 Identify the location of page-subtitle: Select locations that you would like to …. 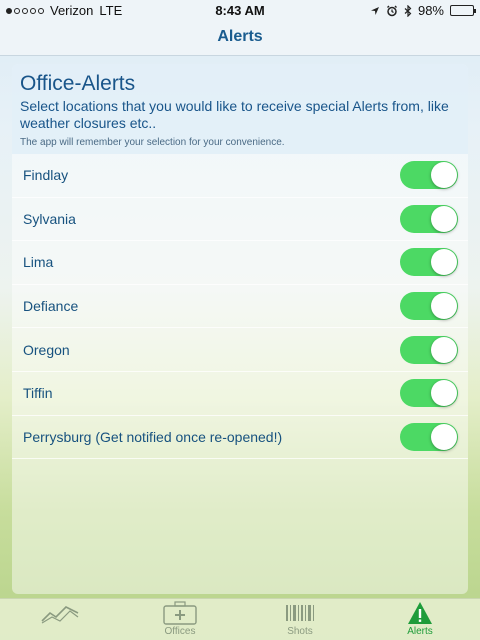
(234, 114).